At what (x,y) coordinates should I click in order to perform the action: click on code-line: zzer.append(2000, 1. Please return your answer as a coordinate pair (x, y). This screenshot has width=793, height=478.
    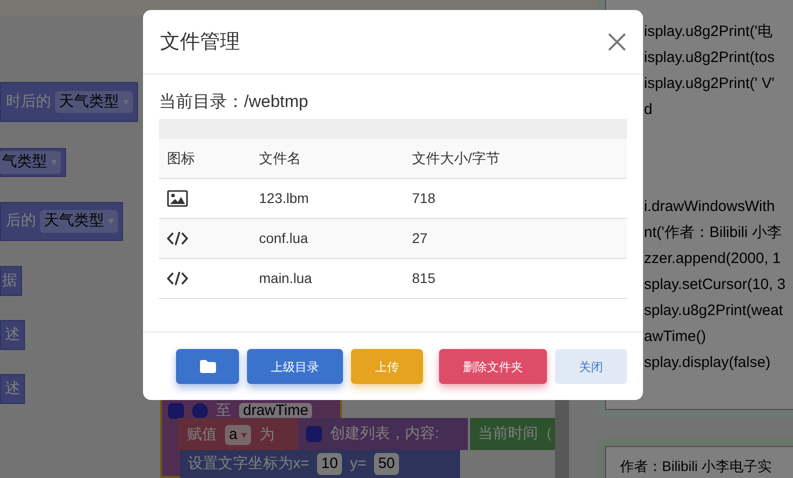
    Looking at the image, I should click on (713, 259).